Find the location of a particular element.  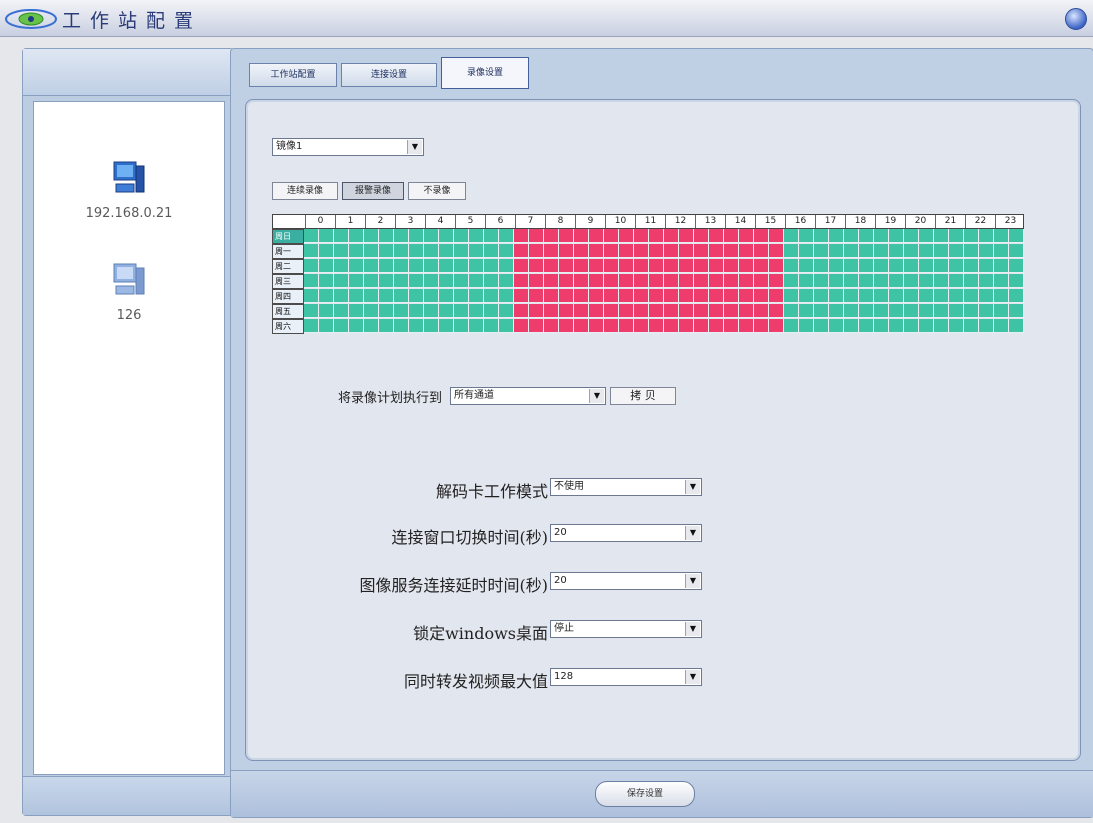

lock-desktop-select: 停止 ▼ is located at coordinates (626, 629).